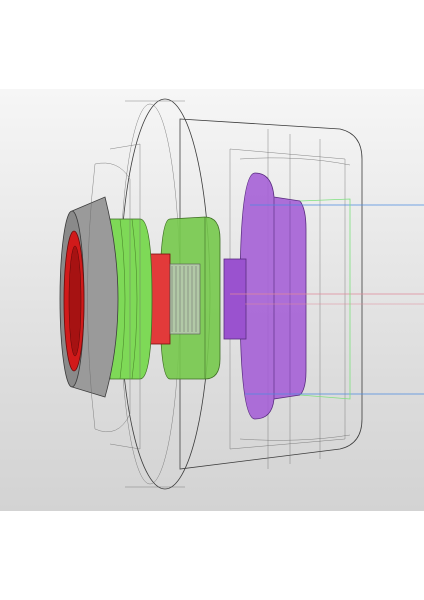 This screenshot has width=424, height=600. Describe the element at coordinates (74, 301) in the screenshot. I see `front-bore-ring` at that location.